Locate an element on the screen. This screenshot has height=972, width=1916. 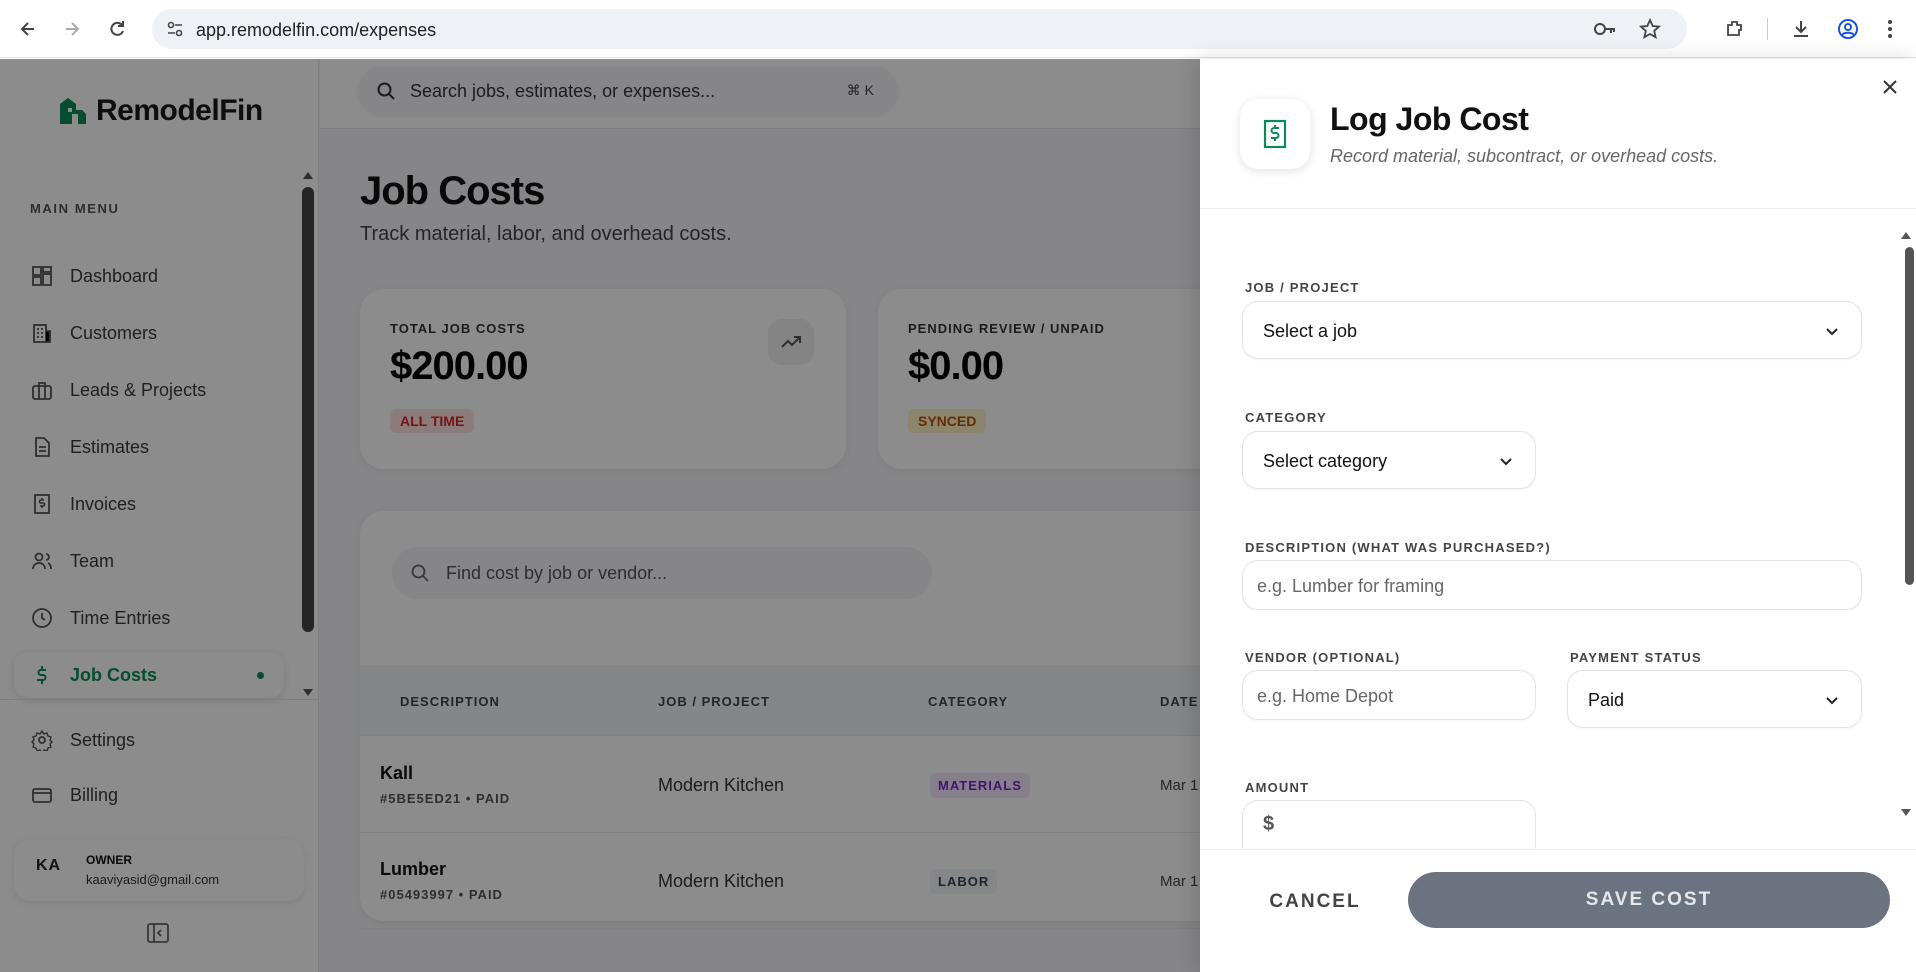
description-input: e.g. Lumber for framing is located at coordinates (1552, 585).